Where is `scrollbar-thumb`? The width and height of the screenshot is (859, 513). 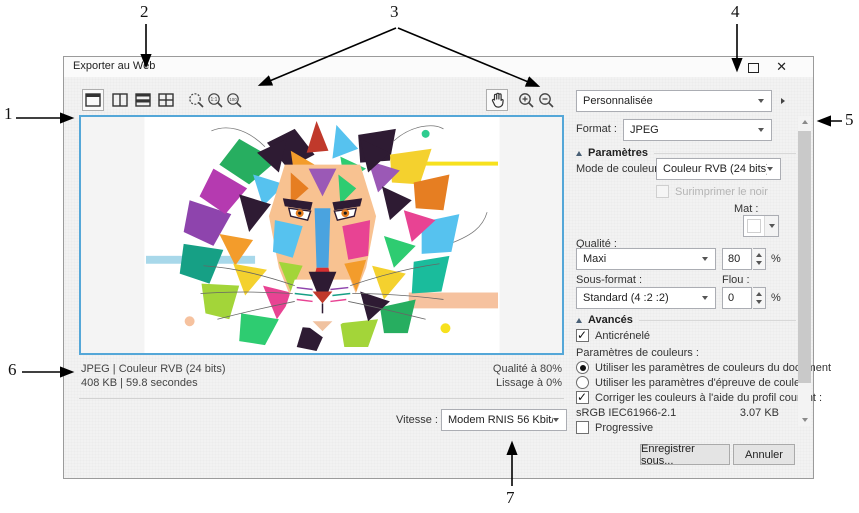
scrollbar-thumb is located at coordinates (804, 257).